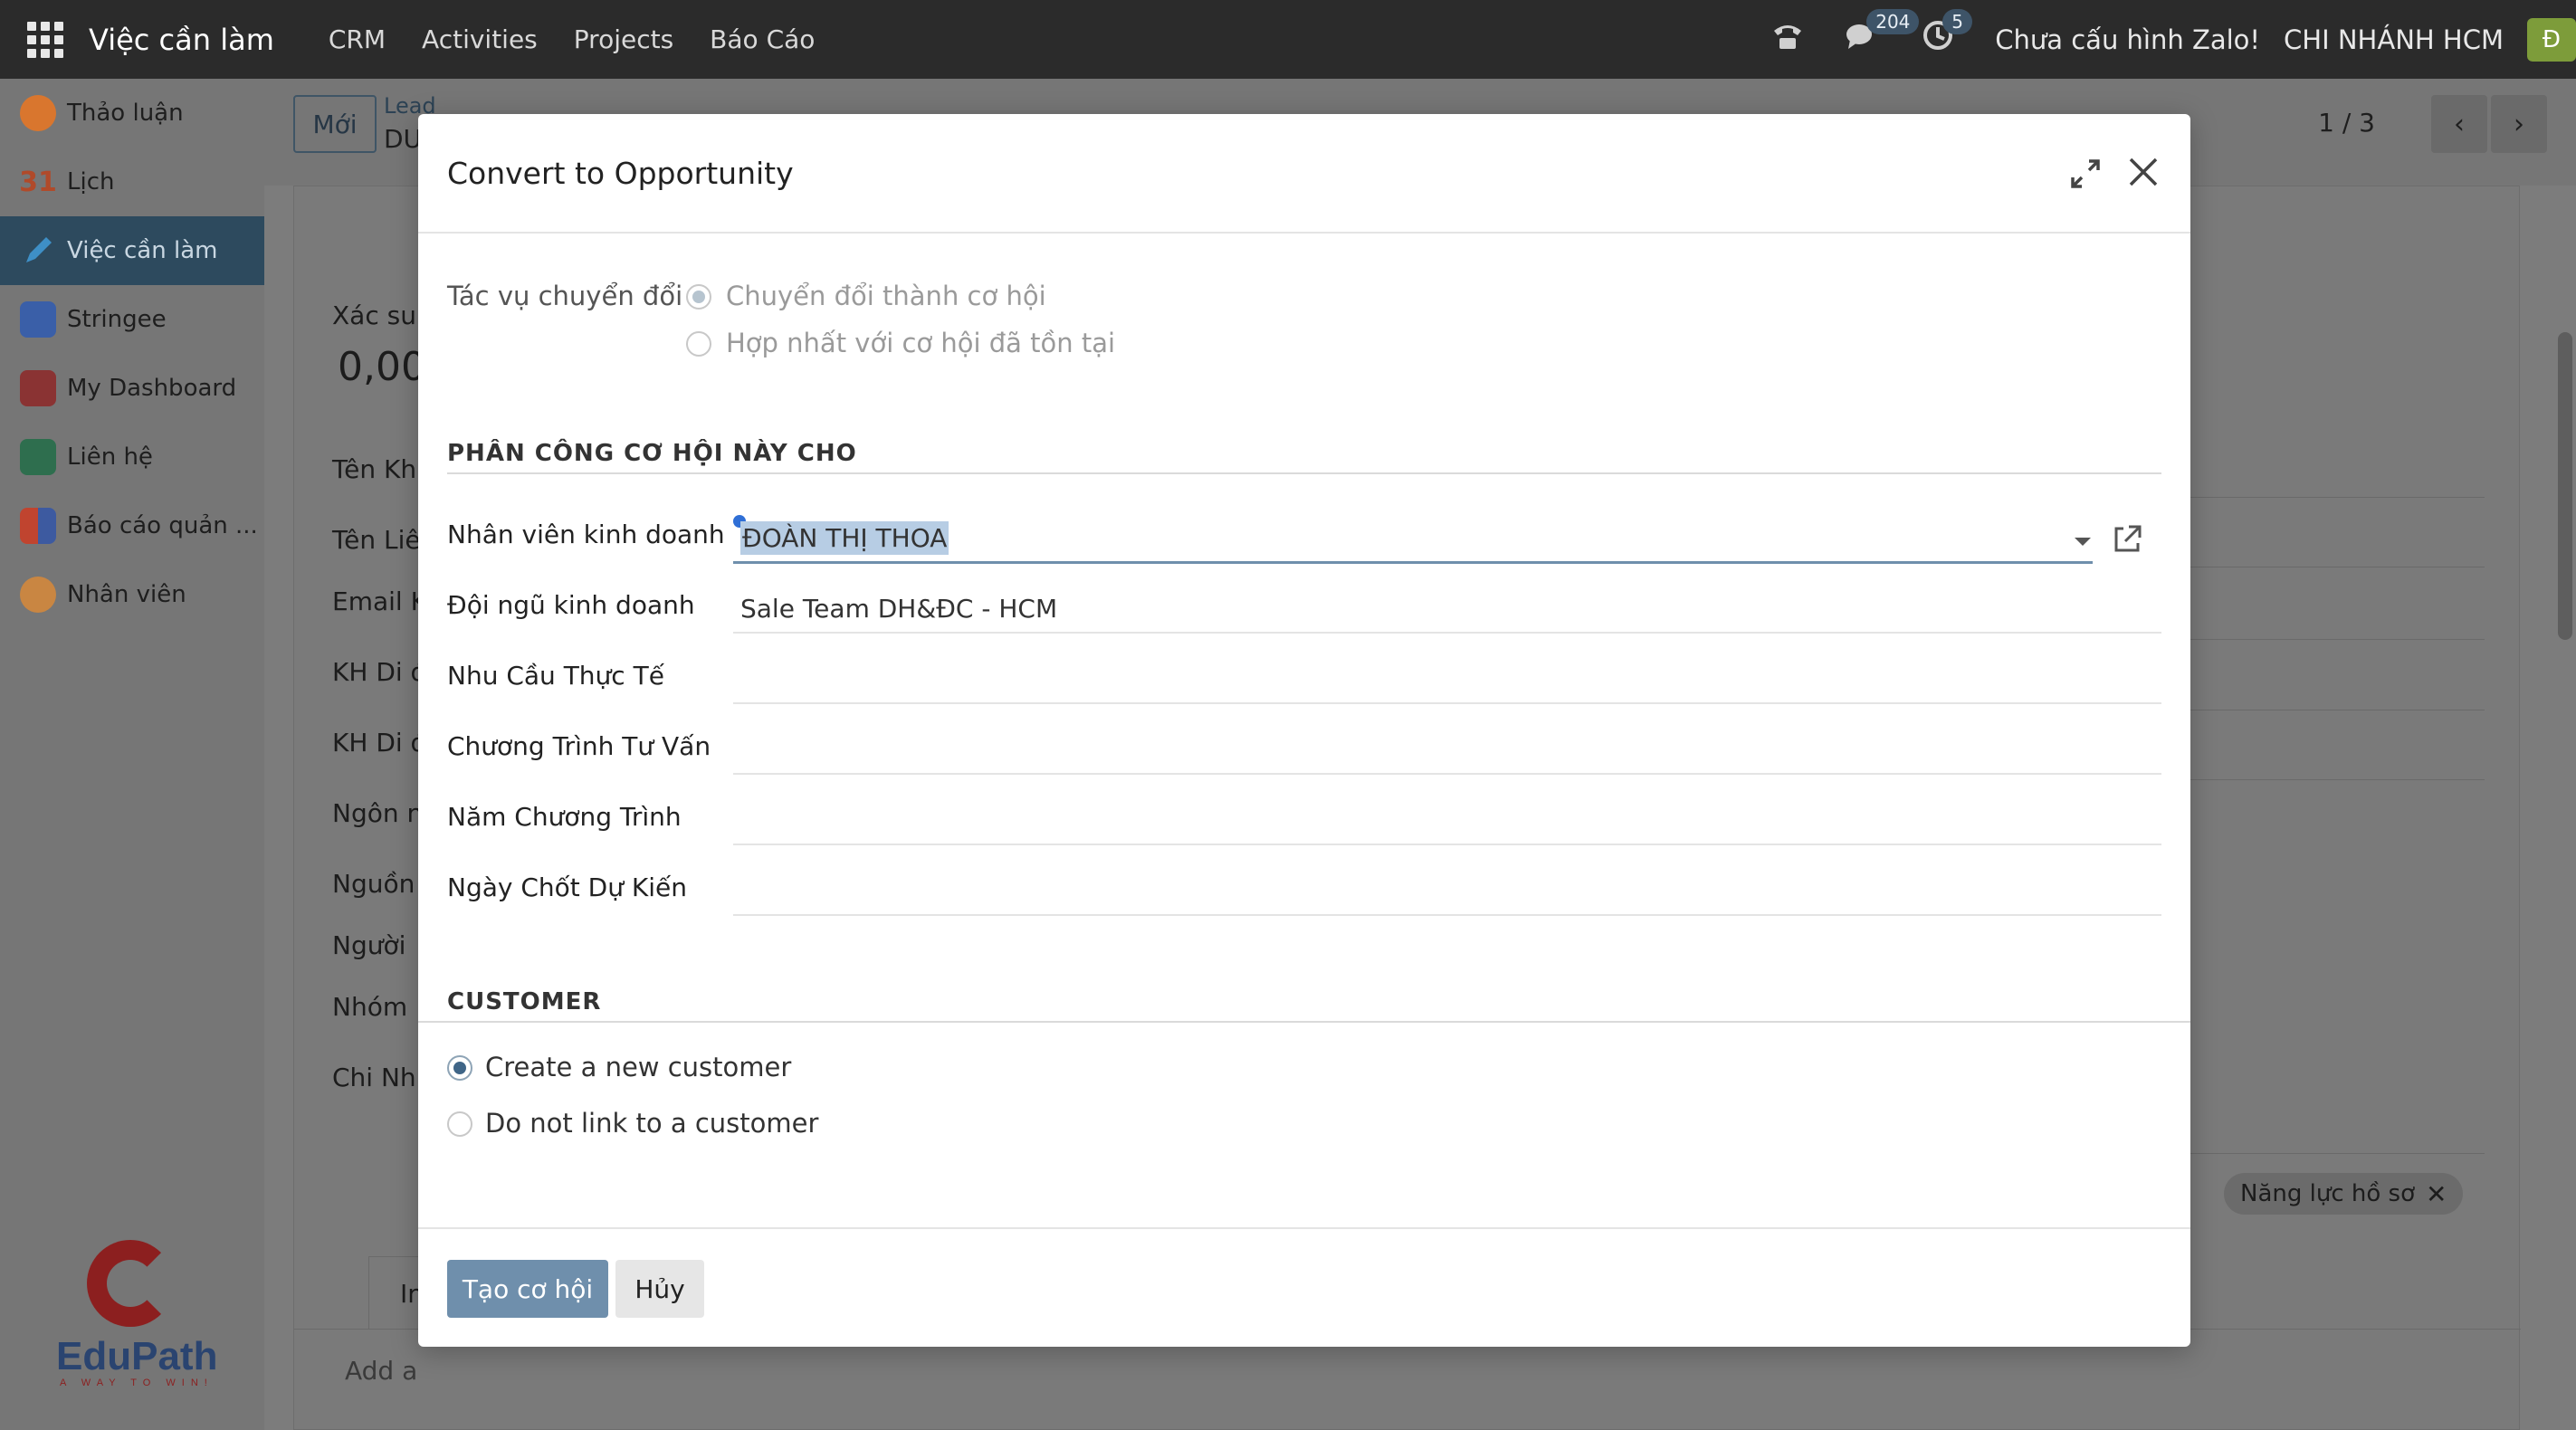  I want to click on salesperson-label: Nhân viên kinh doanh, so click(586, 534).